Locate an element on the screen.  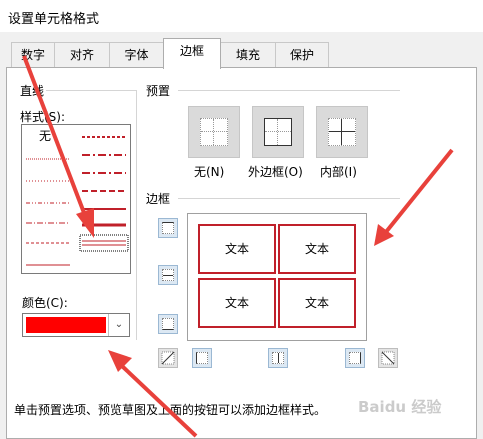
arrow-to-preview is located at coordinates (419, 191).